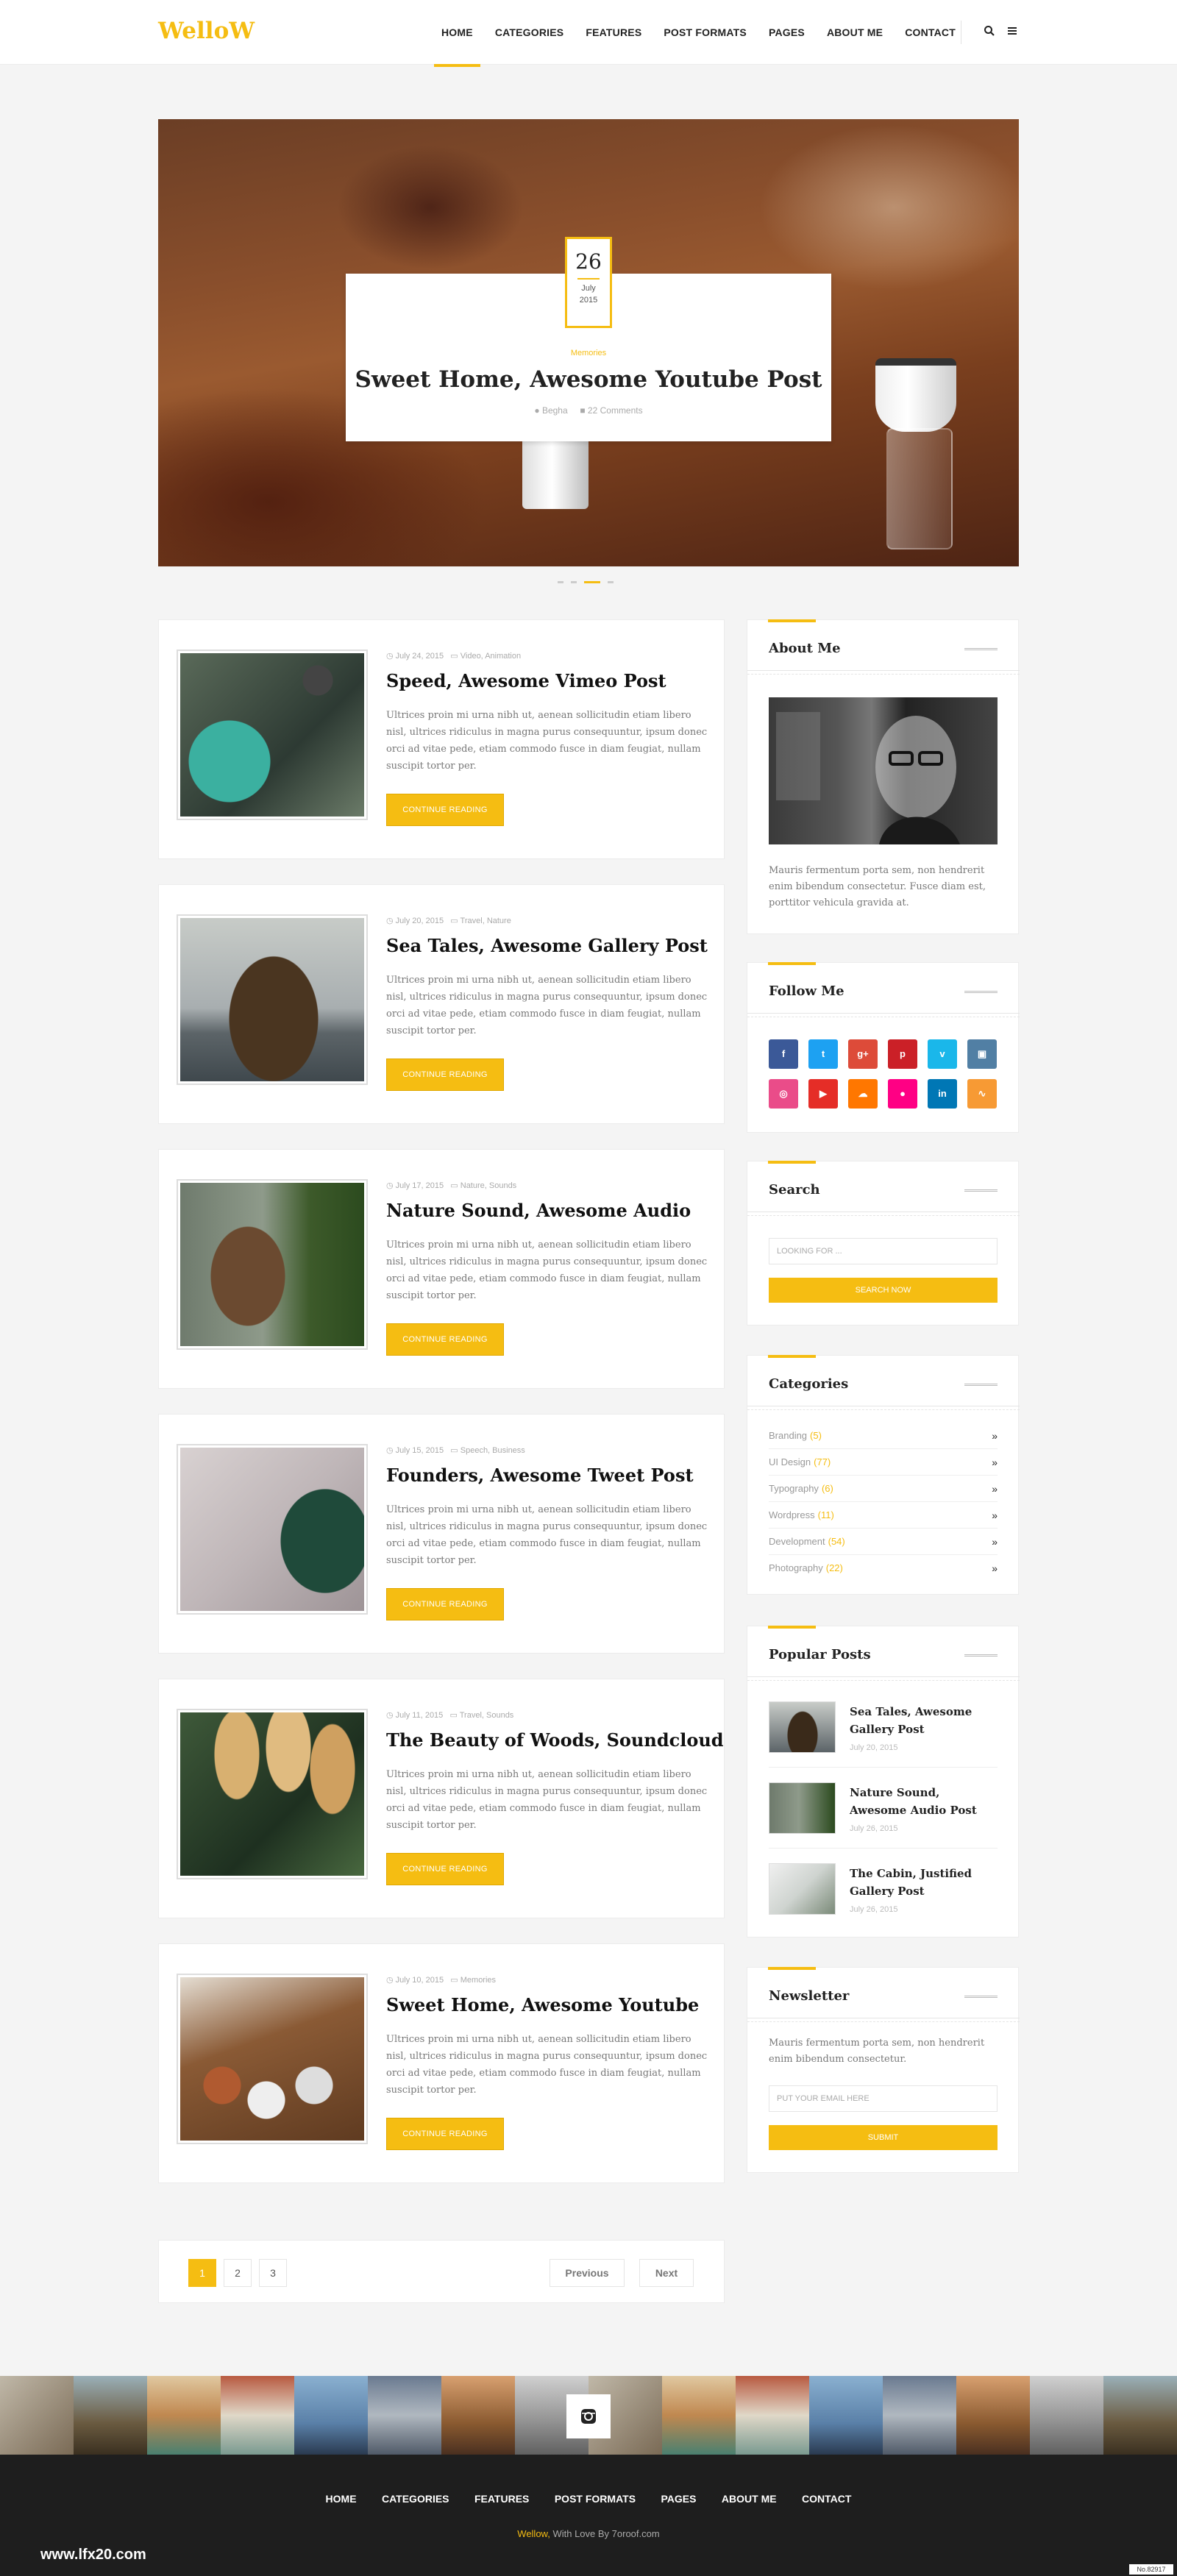 Image resolution: width=1177 pixels, height=2576 pixels. Describe the element at coordinates (942, 1094) in the screenshot. I see `linkedin-icon: in` at that location.